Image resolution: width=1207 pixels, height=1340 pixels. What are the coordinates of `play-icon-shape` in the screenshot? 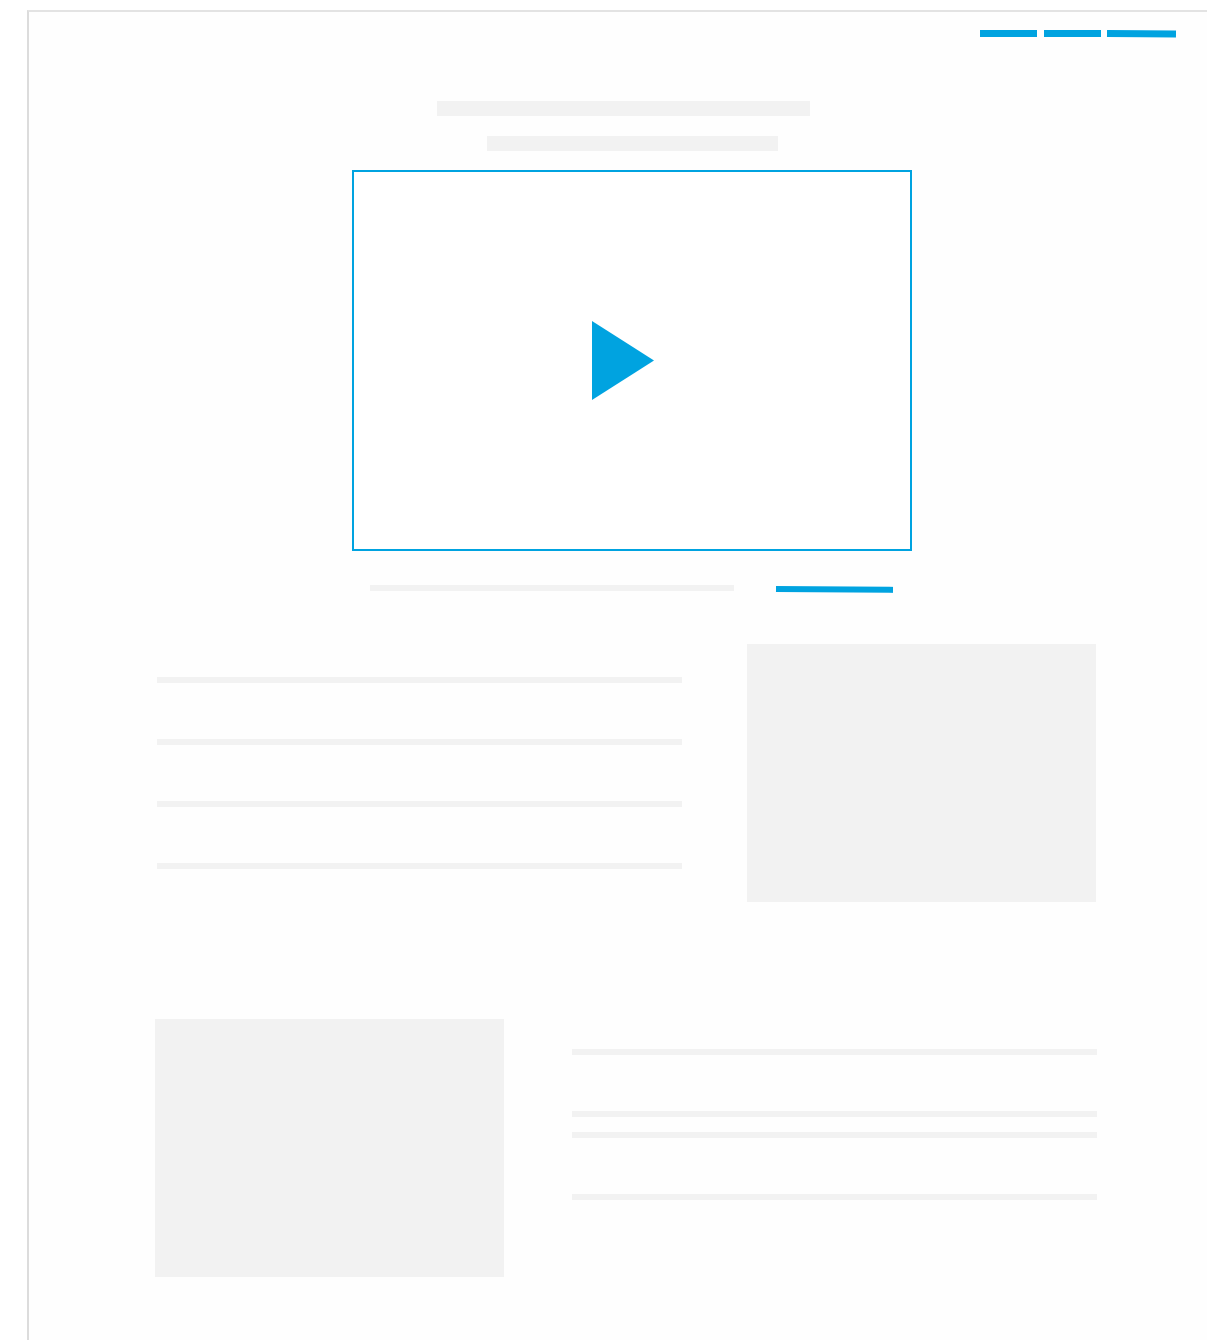 It's located at (623, 360).